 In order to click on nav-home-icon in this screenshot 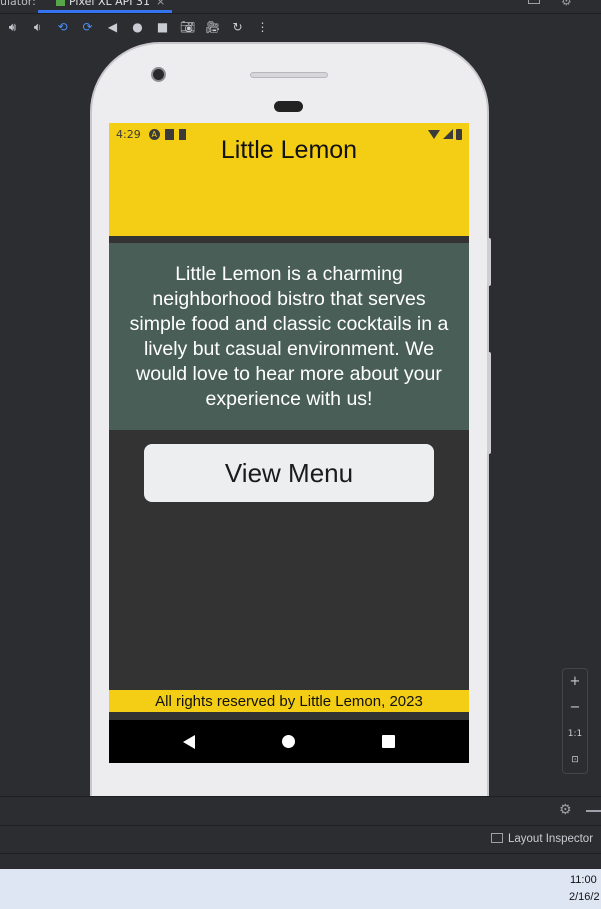, I will do `click(288, 741)`.